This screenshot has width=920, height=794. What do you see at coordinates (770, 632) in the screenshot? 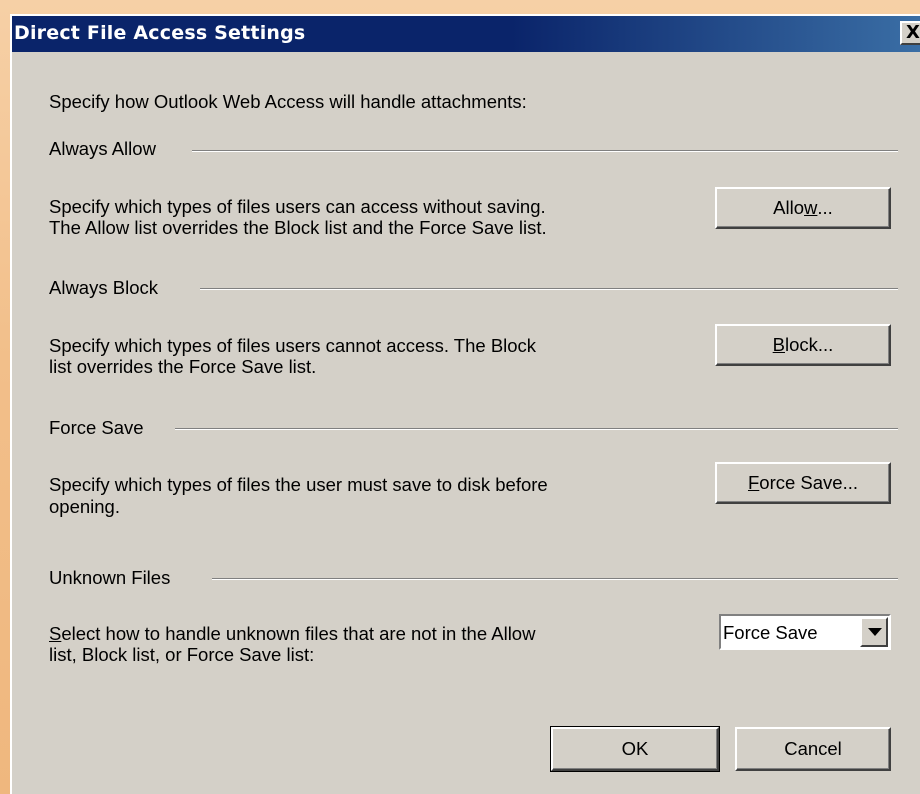
I see `unknown-files-selected-value: Force Save` at bounding box center [770, 632].